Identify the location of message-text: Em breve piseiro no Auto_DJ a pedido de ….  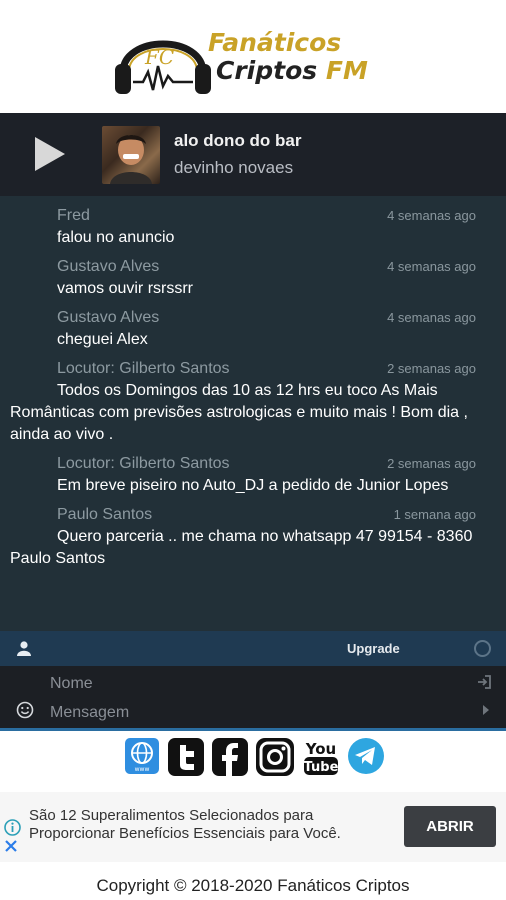
(253, 485).